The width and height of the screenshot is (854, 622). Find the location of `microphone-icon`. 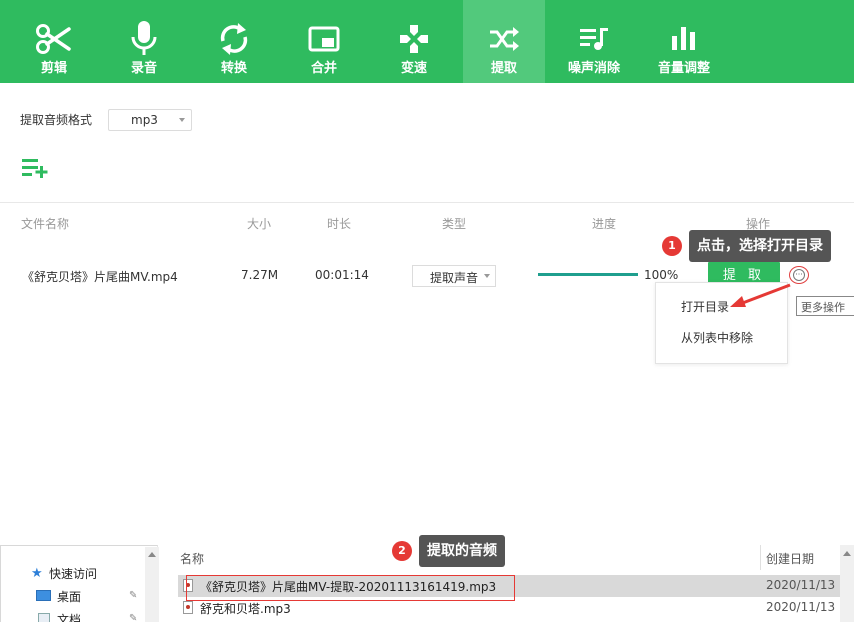

microphone-icon is located at coordinates (144, 39).